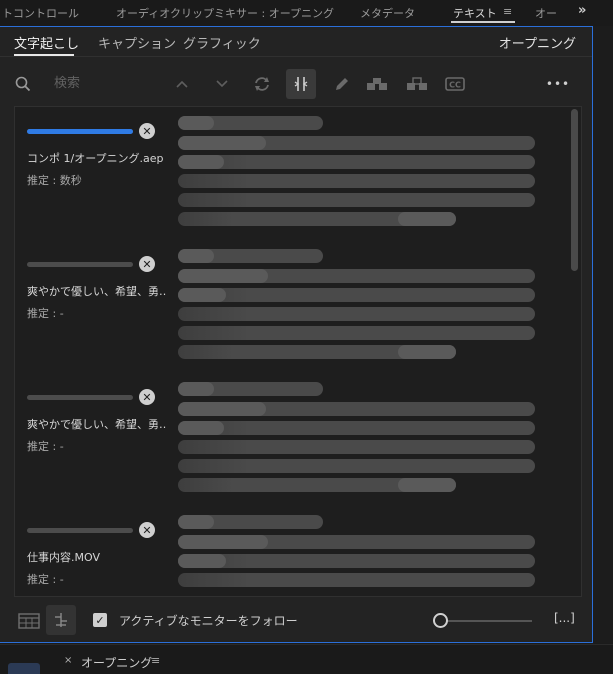 The width and height of the screenshot is (613, 674). Describe the element at coordinates (222, 84) in the screenshot. I see `chevron-down-icon` at that location.